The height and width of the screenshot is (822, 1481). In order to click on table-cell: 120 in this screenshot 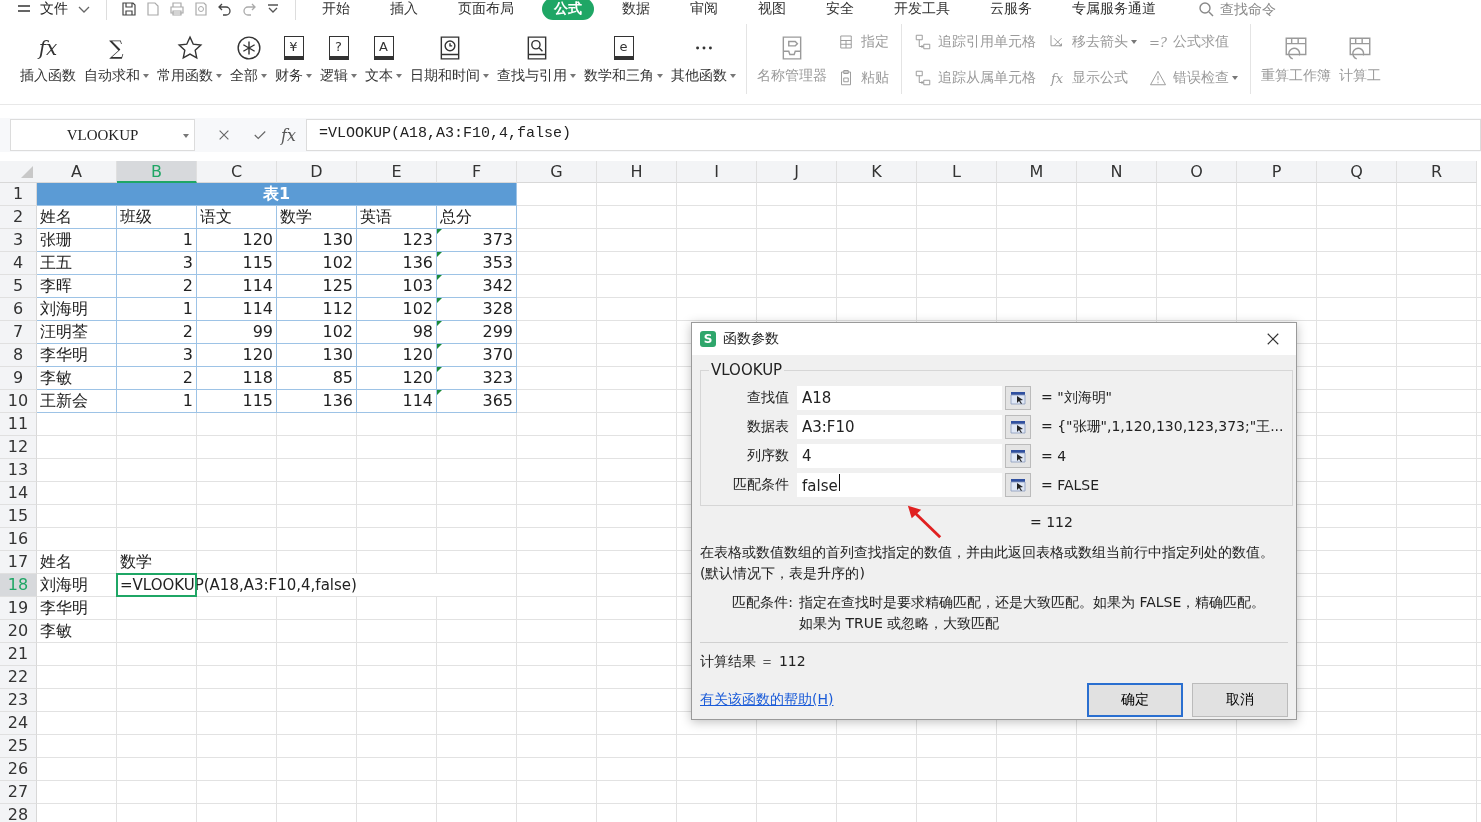, I will do `click(237, 355)`.